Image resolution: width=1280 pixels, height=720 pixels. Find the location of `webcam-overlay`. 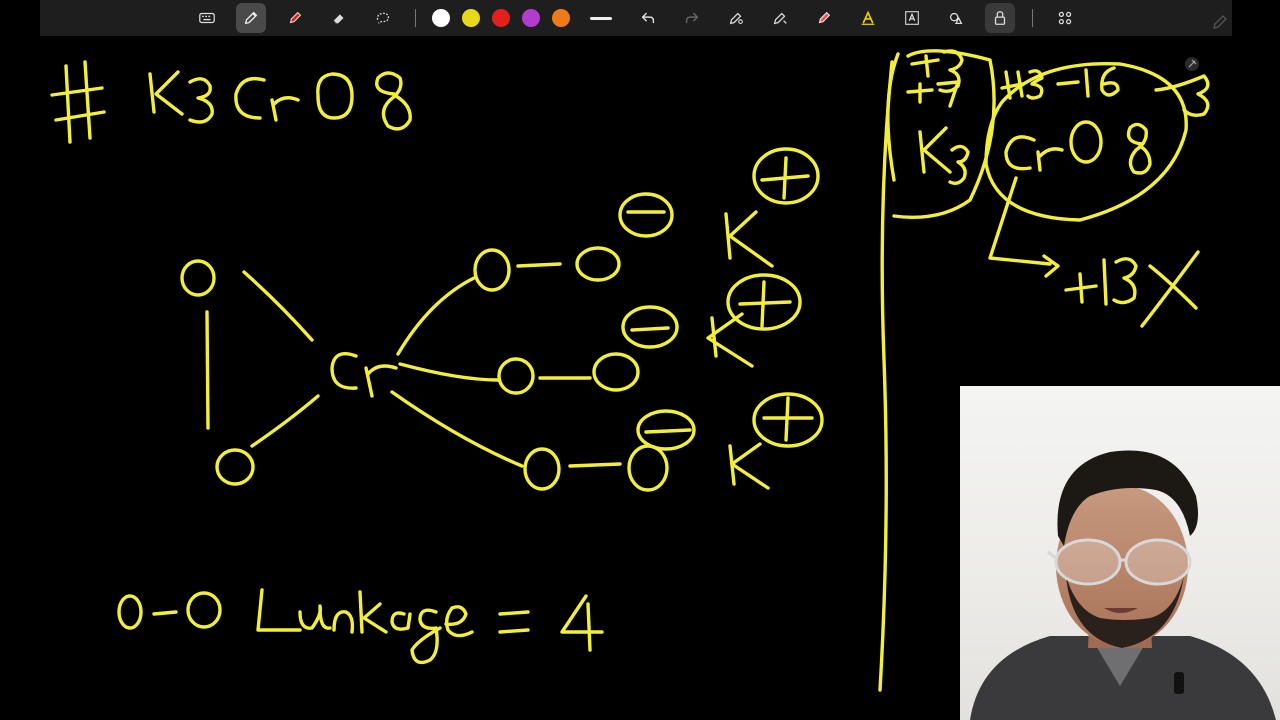

webcam-overlay is located at coordinates (1120, 553).